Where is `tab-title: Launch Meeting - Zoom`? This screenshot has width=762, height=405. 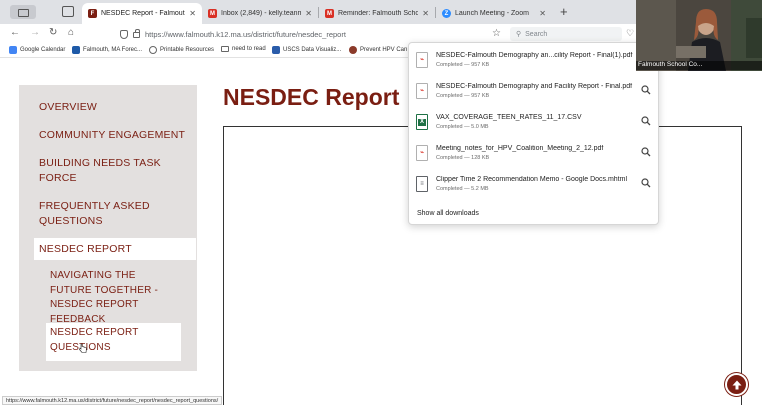
tab-title: Launch Meeting - Zoom is located at coordinates (492, 13).